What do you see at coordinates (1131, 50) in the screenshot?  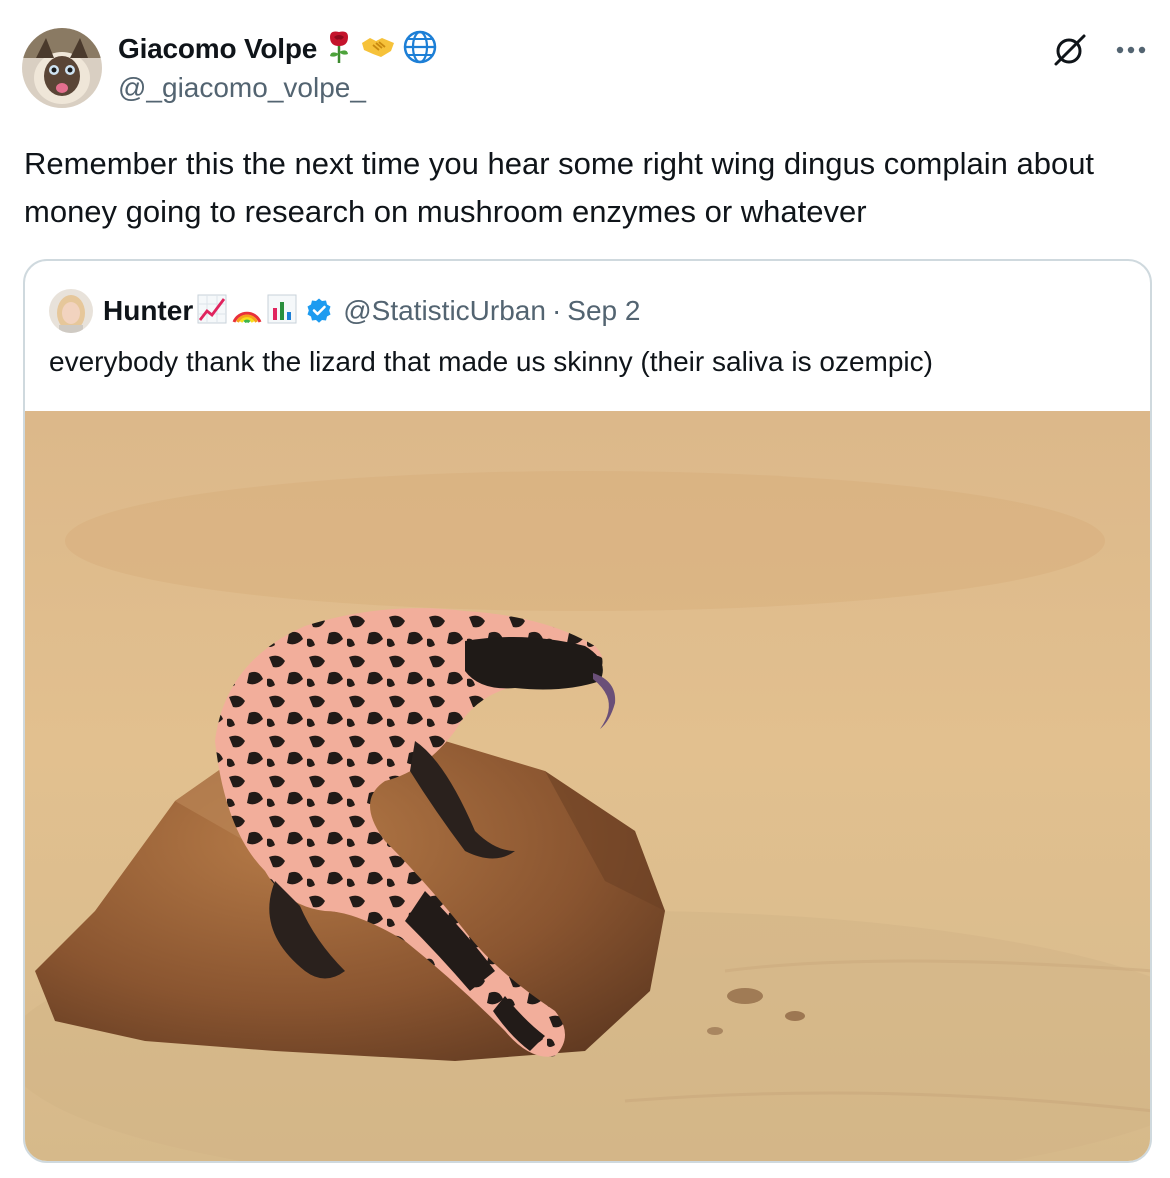 I see `more-icon` at bounding box center [1131, 50].